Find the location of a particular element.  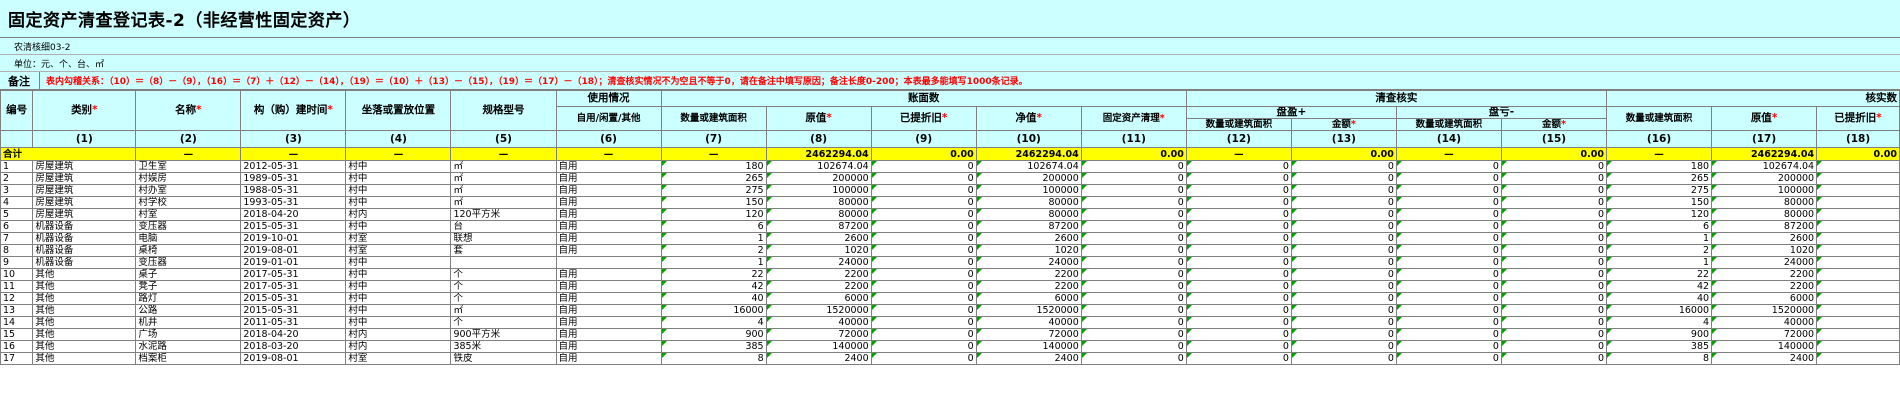

row-build-time: 1989-05-31 is located at coordinates (293, 178).